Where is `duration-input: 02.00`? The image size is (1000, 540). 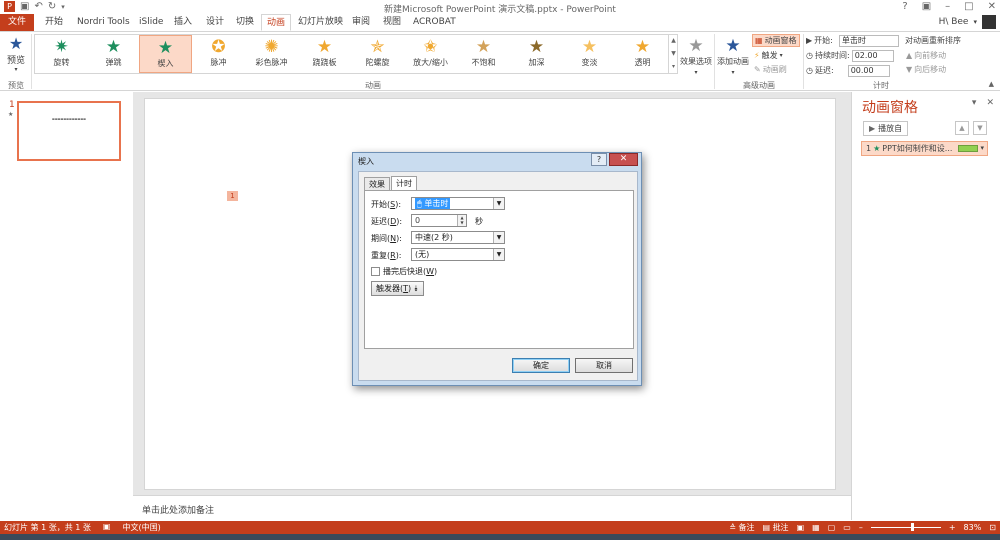 duration-input: 02.00 is located at coordinates (872, 55).